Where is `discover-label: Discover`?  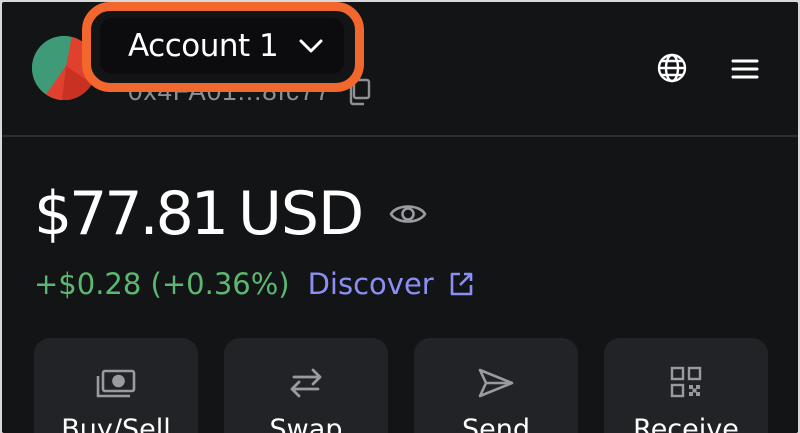
discover-label: Discover is located at coordinates (370, 284).